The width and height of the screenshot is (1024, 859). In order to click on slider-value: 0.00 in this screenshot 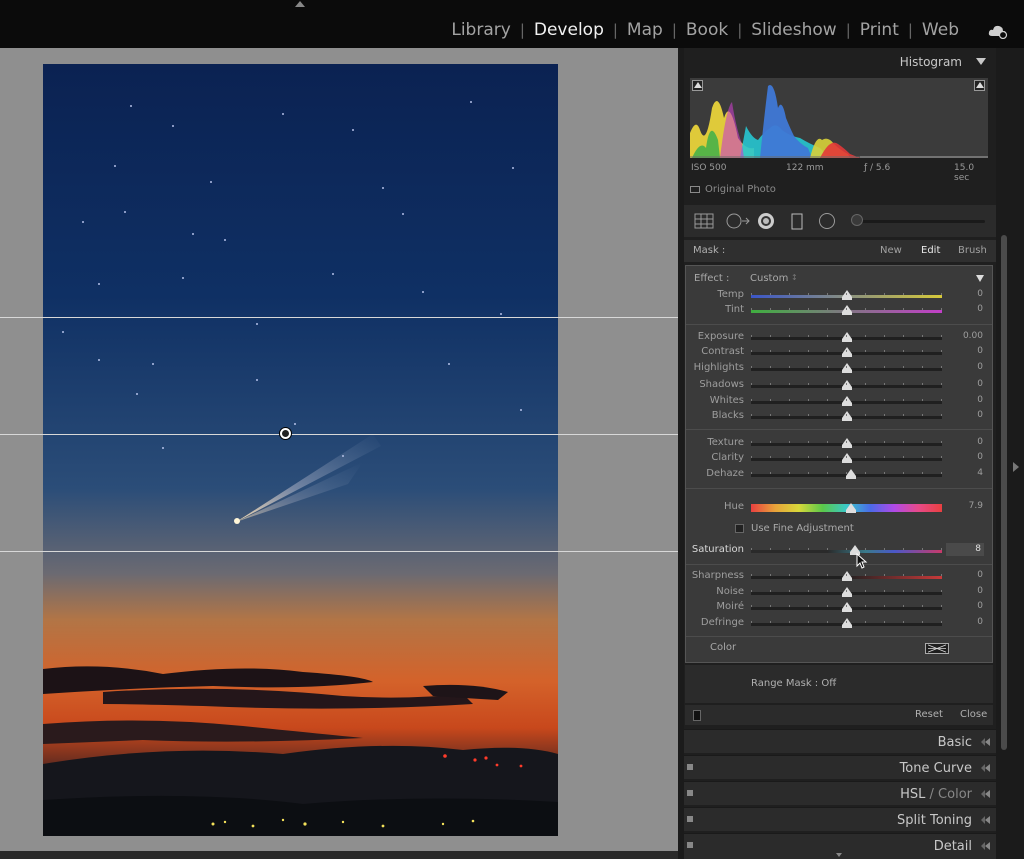, I will do `click(973, 336)`.